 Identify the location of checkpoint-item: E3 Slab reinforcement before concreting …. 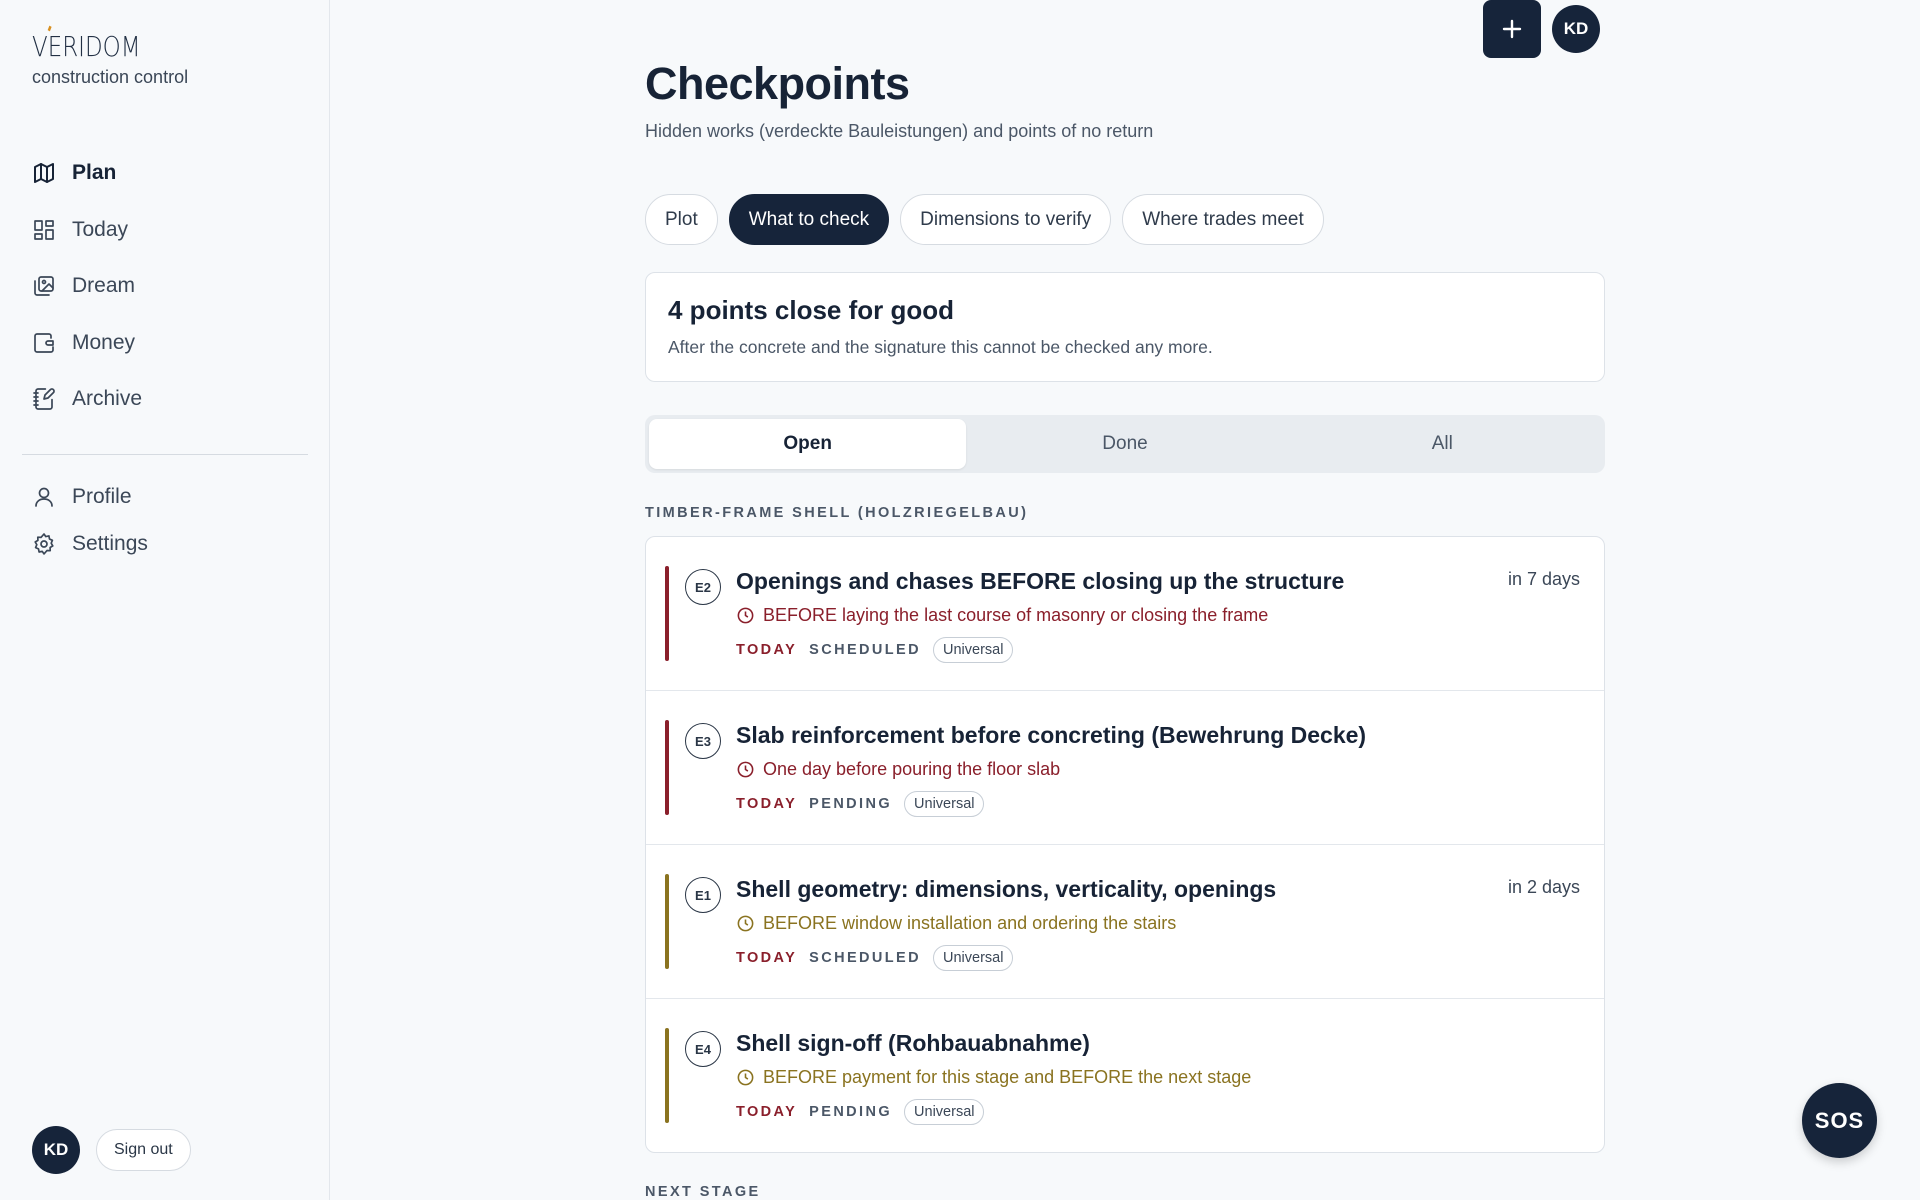
(1125, 768).